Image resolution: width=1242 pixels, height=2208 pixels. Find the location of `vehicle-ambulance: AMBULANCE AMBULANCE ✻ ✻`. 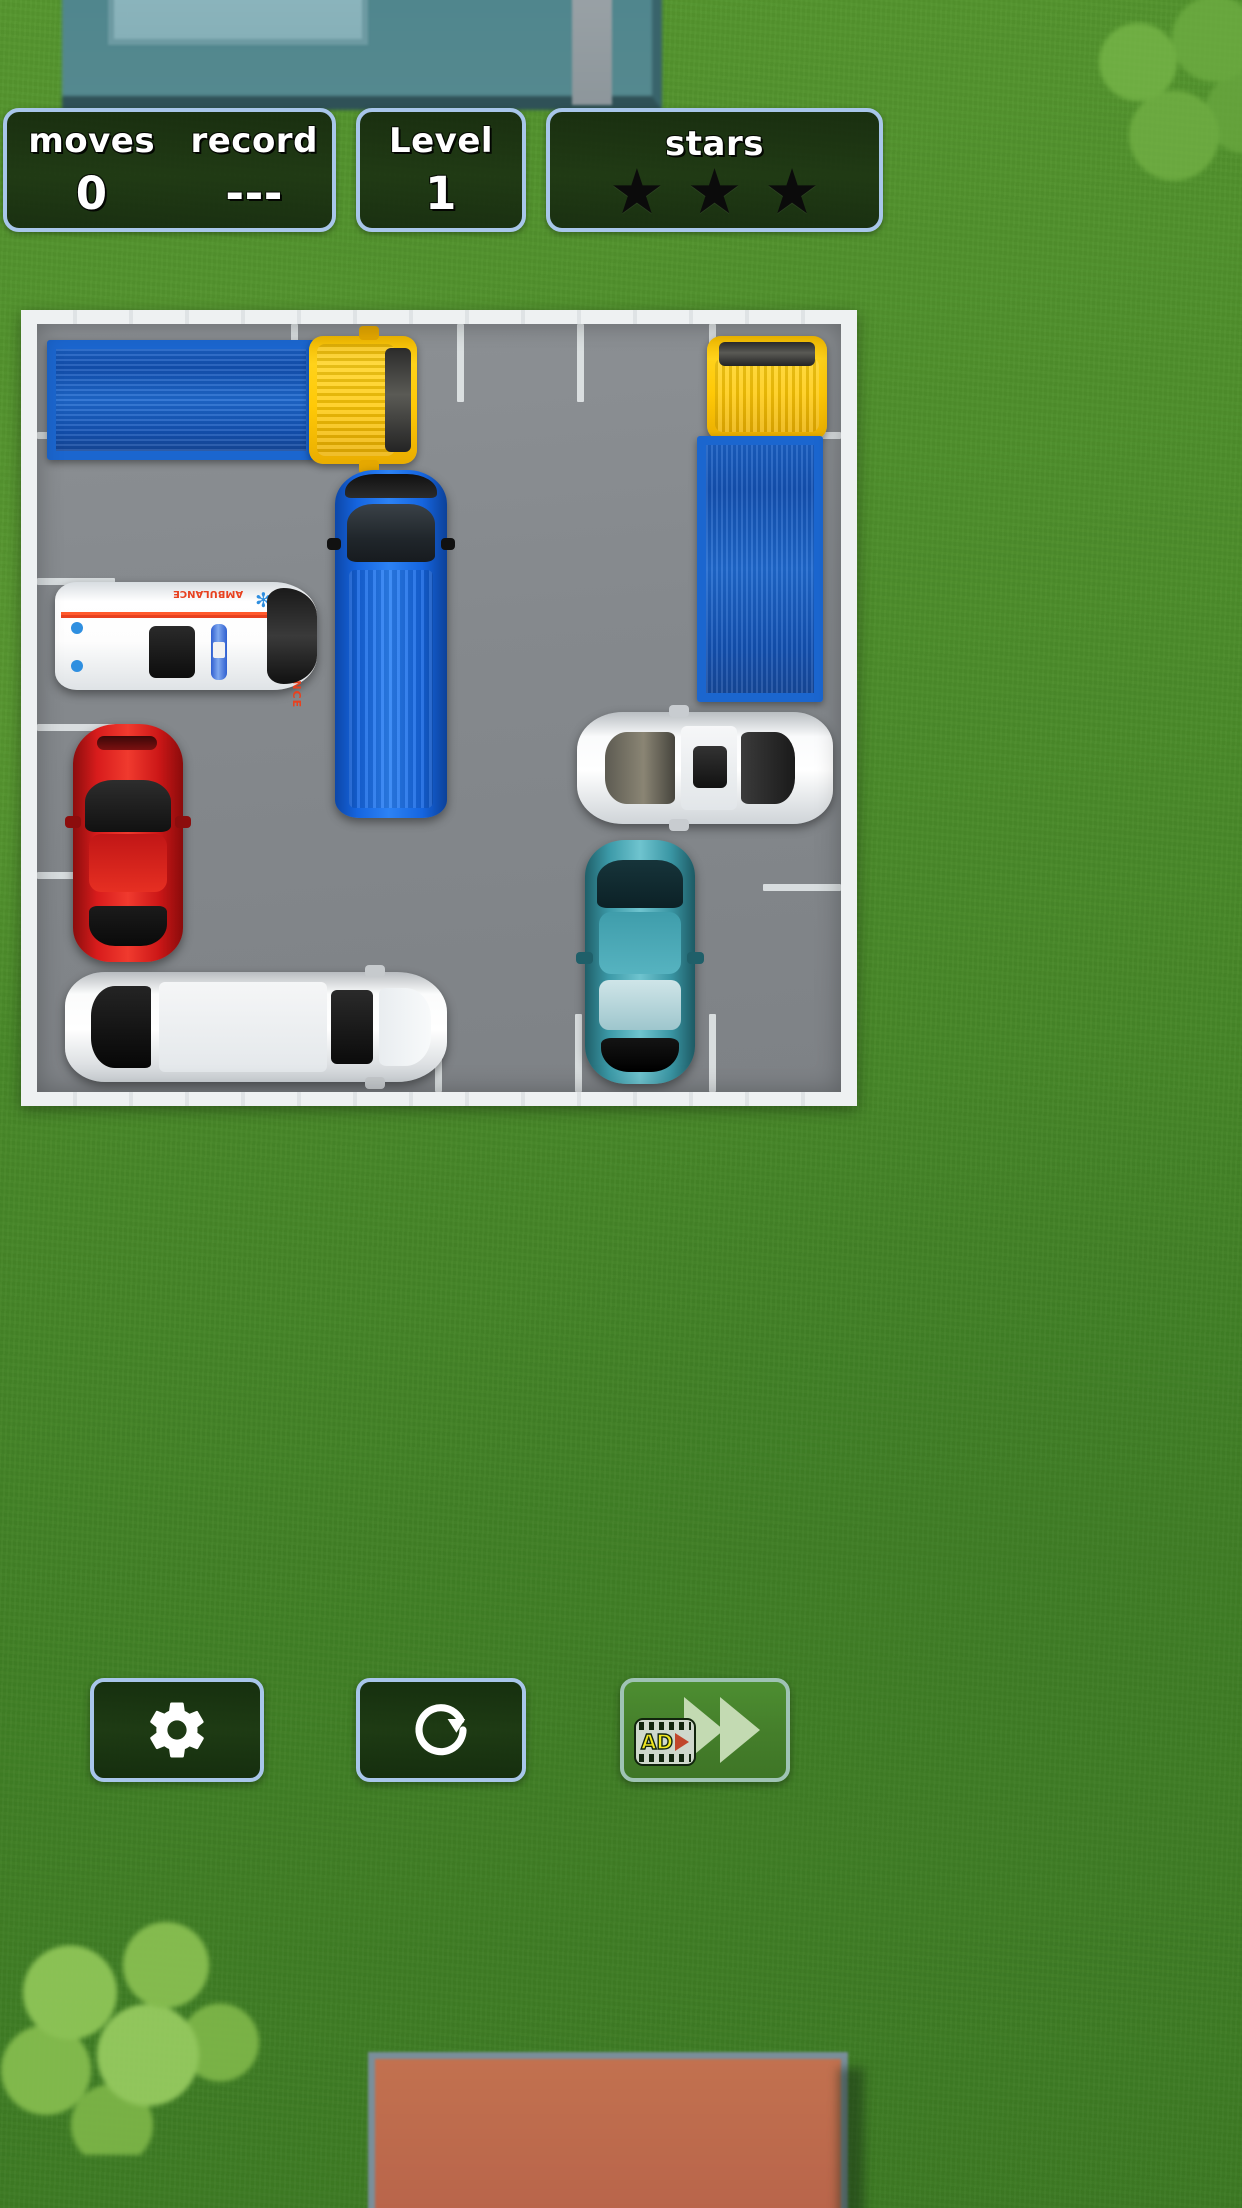

vehicle-ambulance: AMBULANCE AMBULANCE ✻ ✻ is located at coordinates (186, 645).